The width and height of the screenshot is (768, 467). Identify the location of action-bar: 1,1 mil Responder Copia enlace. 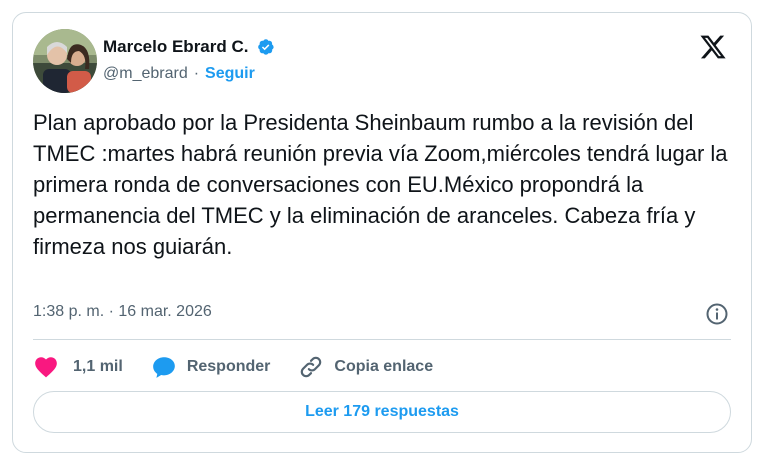
(247, 367).